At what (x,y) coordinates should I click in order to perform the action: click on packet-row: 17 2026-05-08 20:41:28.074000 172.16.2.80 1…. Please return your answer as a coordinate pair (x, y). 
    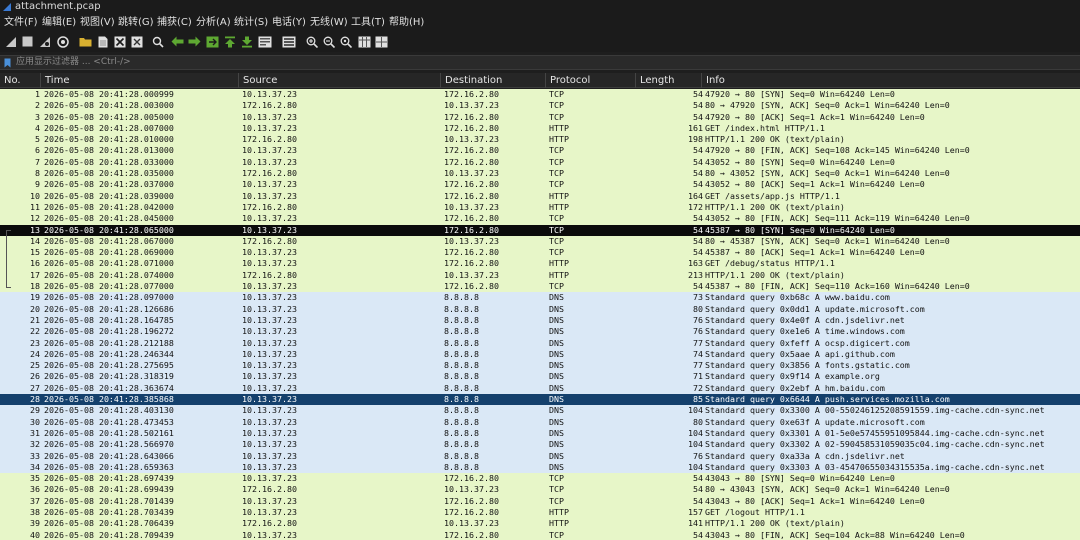
    Looking at the image, I should click on (540, 275).